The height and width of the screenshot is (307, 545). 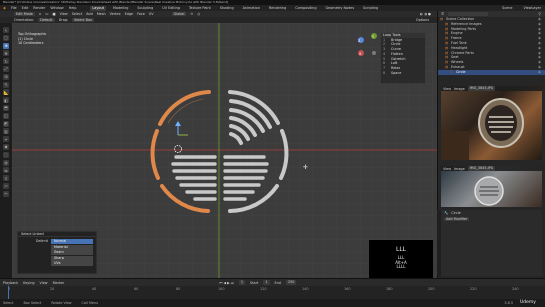 I want to click on tab-animation: Animation, so click(x=251, y=8).